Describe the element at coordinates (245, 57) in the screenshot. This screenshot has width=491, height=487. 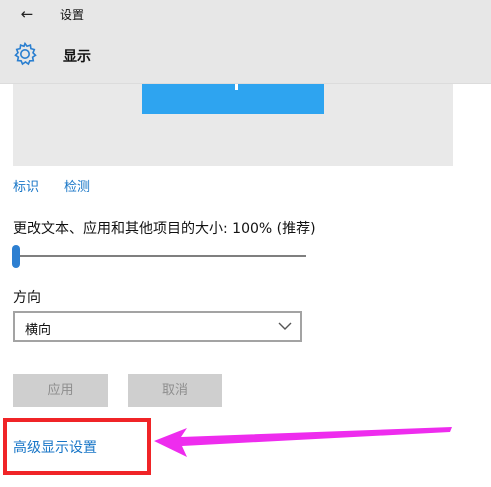
I see `page-header: 显示` at that location.